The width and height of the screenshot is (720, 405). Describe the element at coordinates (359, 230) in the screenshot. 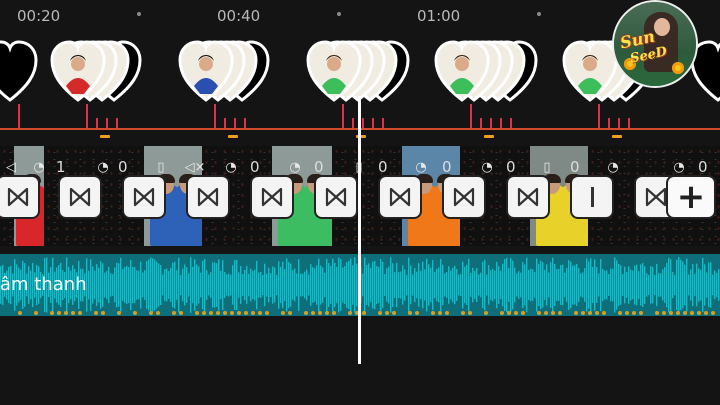

I see `playhead` at that location.